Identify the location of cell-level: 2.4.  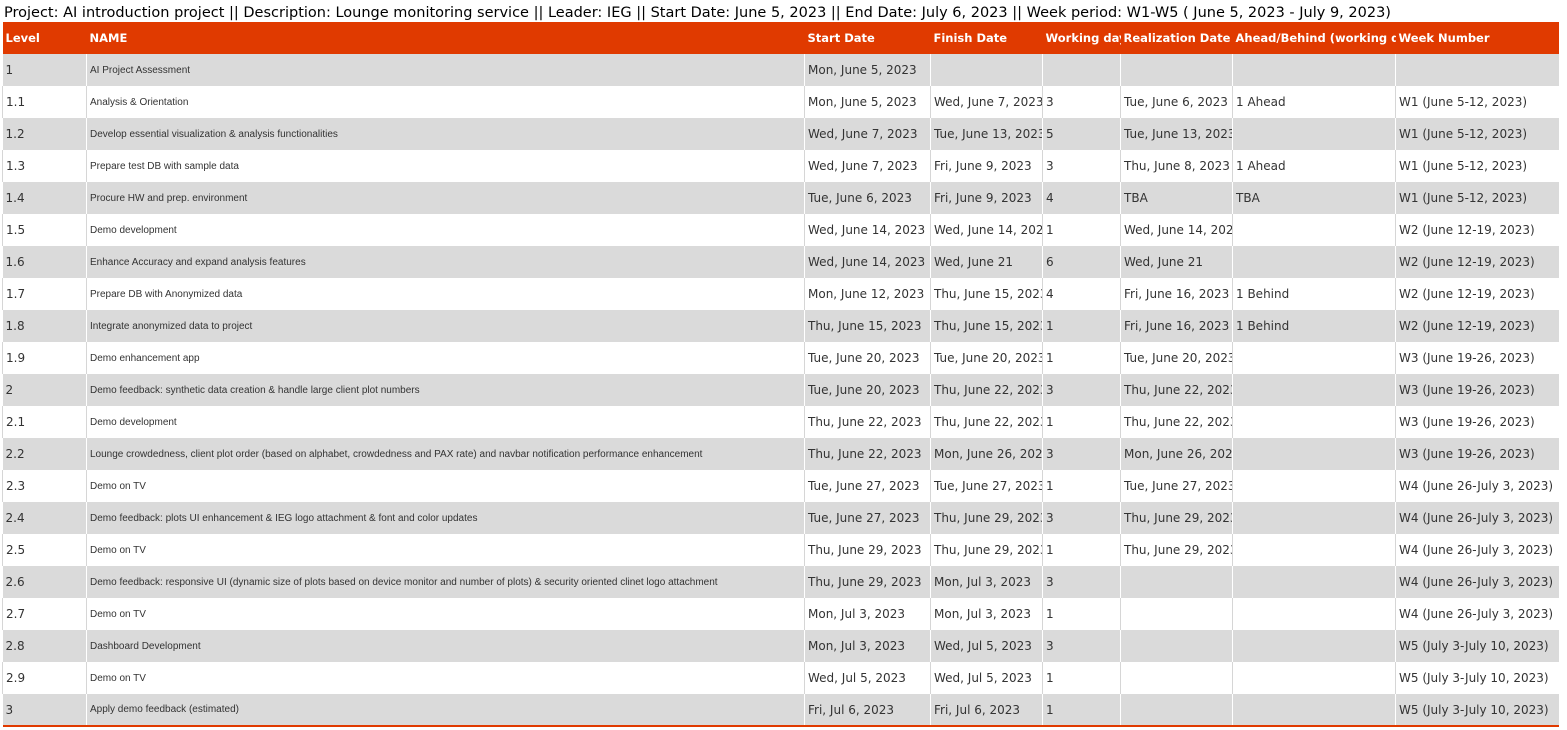
(45, 518).